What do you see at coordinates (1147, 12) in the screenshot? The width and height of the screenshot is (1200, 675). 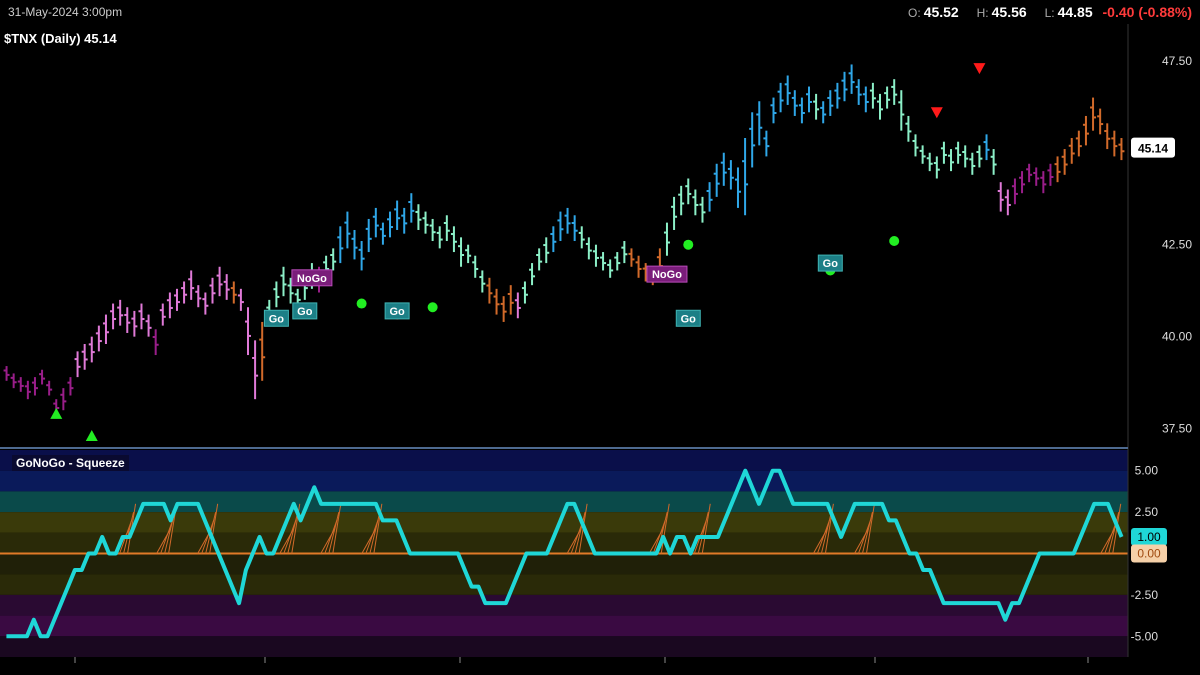 I see `change-value: -0.40 (-0.88%)` at bounding box center [1147, 12].